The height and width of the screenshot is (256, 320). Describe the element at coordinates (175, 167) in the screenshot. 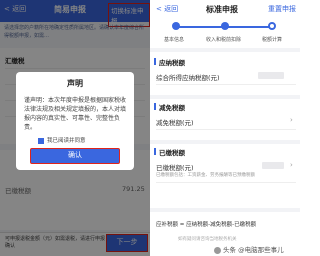

I see `paid-amount-label: 已缴税额(元)` at that location.